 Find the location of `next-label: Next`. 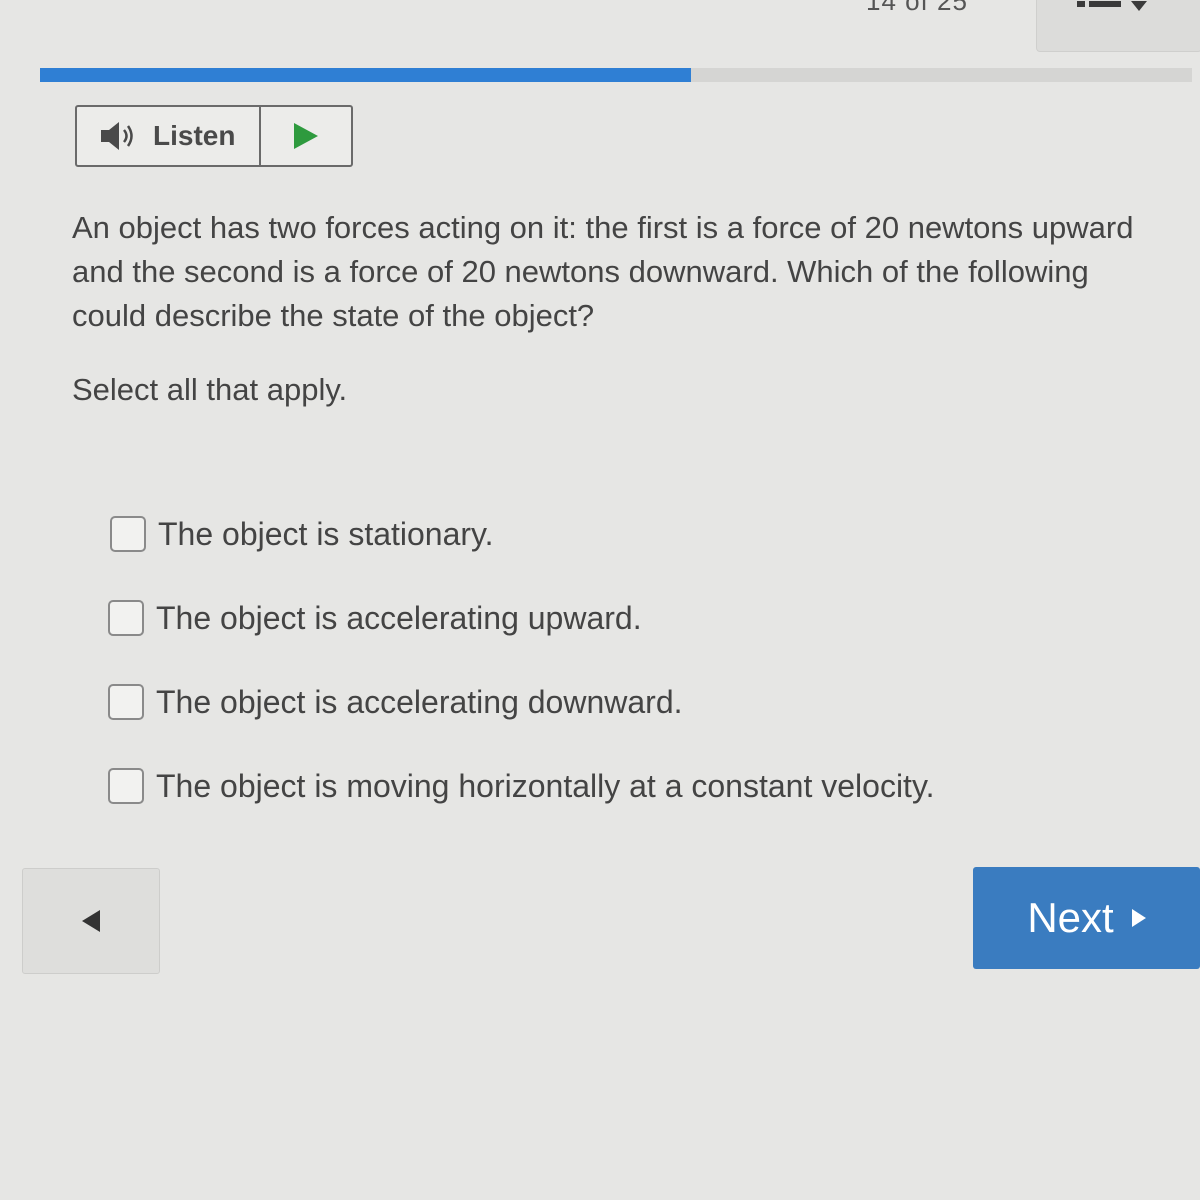

next-label: Next is located at coordinates (1070, 917).